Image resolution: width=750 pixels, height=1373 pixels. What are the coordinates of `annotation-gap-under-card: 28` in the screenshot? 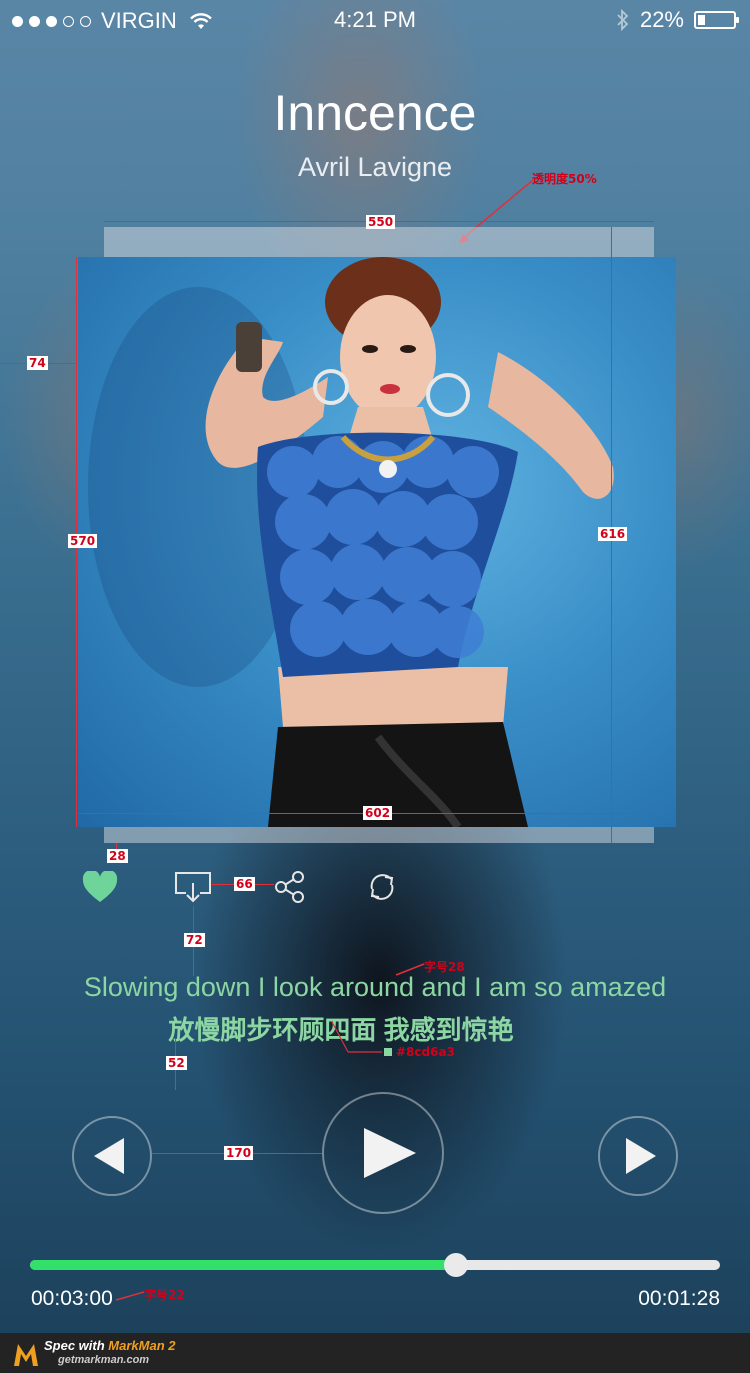 It's located at (117, 856).